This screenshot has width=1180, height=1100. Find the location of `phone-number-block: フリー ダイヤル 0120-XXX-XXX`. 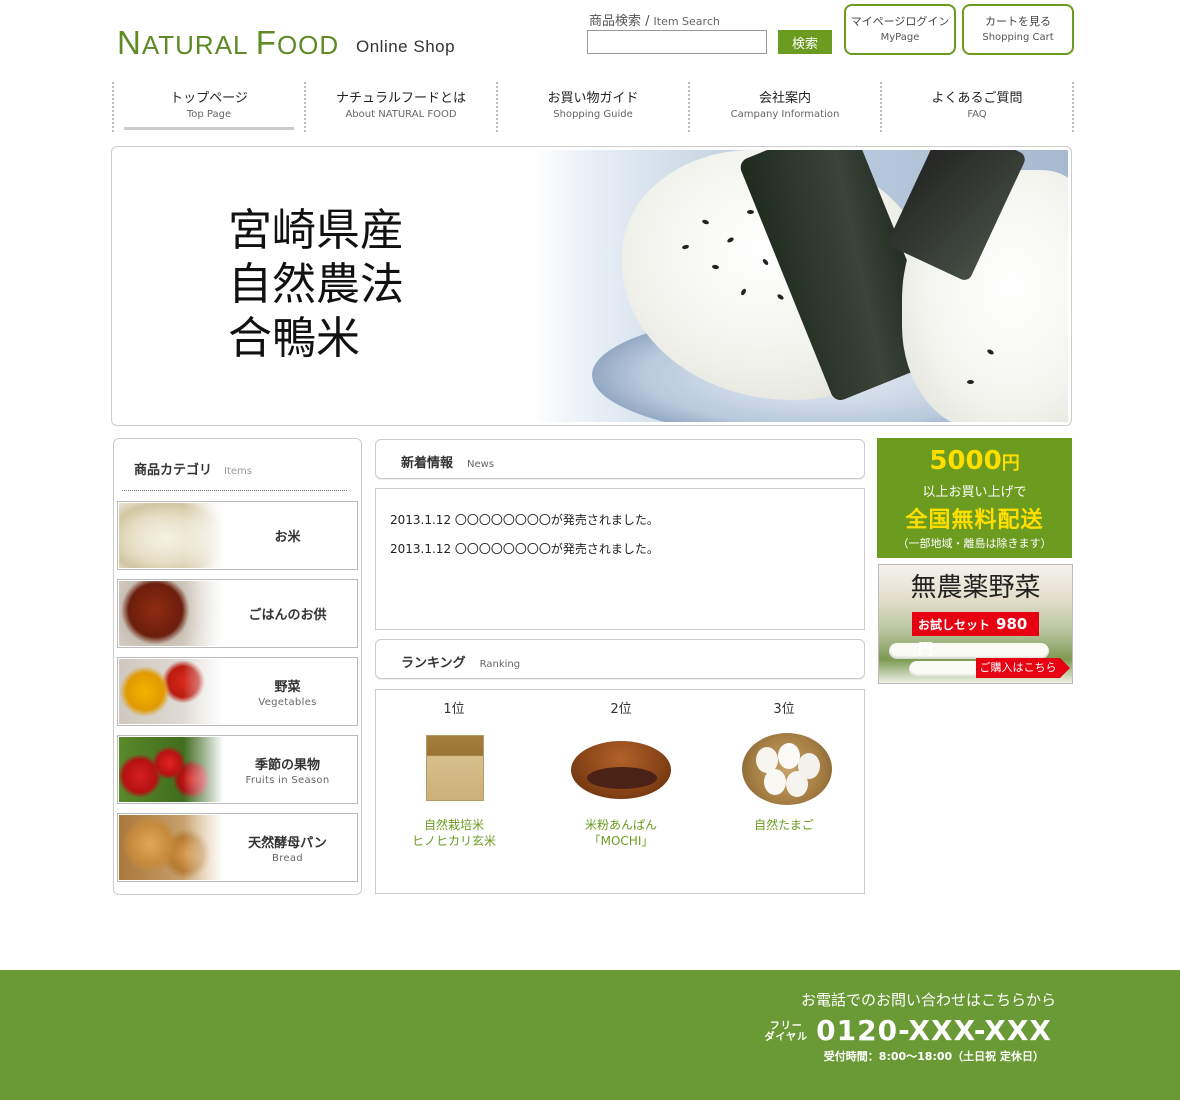

phone-number-block: フリー ダイヤル 0120-XXX-XXX is located at coordinates (908, 1030).